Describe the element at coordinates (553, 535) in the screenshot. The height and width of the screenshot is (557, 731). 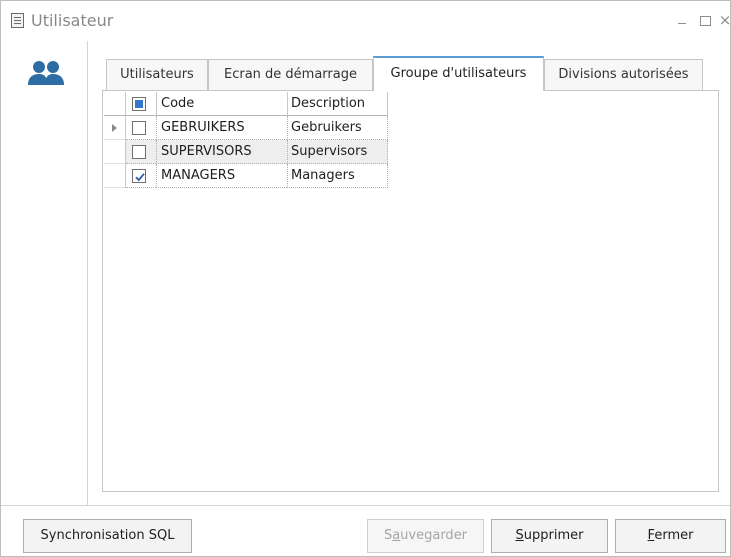
I see `delete-label-suffix: upprimer` at that location.